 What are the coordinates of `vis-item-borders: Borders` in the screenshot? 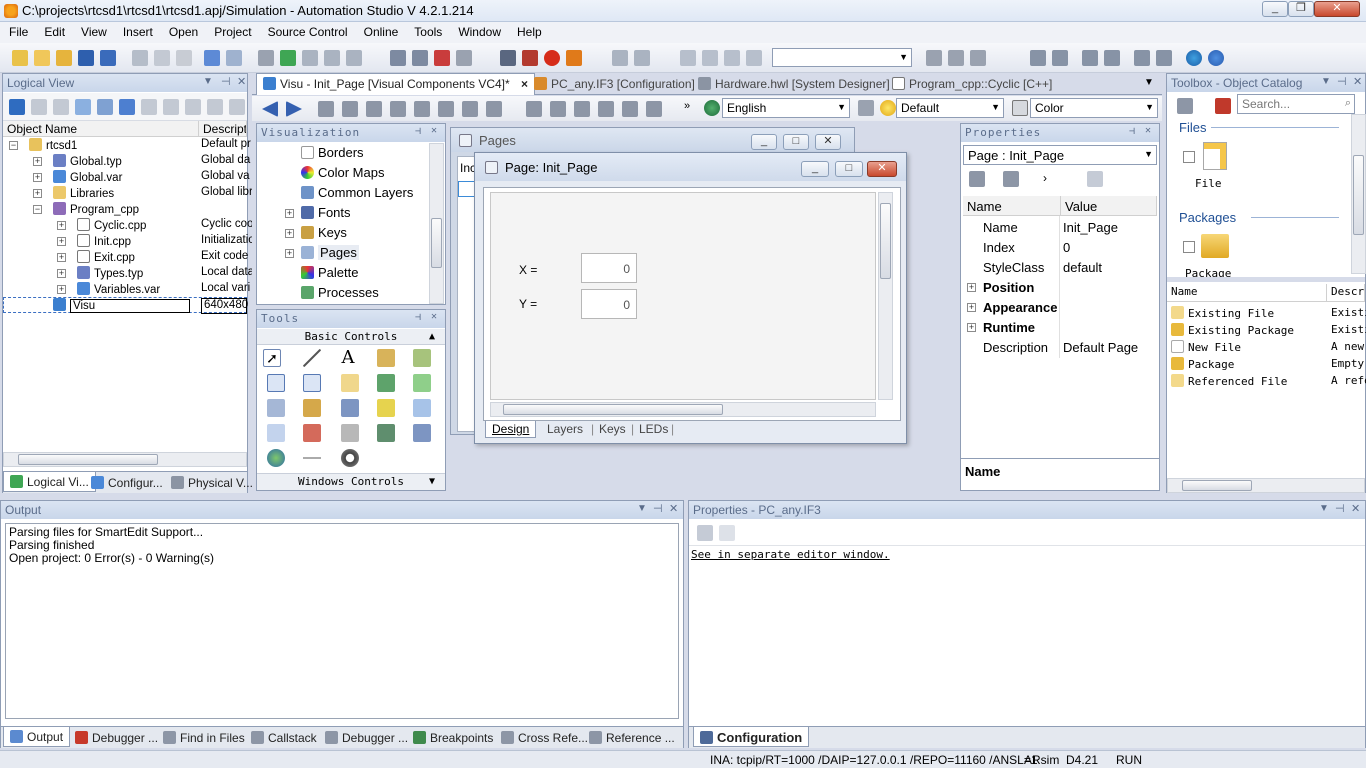 It's located at (332, 153).